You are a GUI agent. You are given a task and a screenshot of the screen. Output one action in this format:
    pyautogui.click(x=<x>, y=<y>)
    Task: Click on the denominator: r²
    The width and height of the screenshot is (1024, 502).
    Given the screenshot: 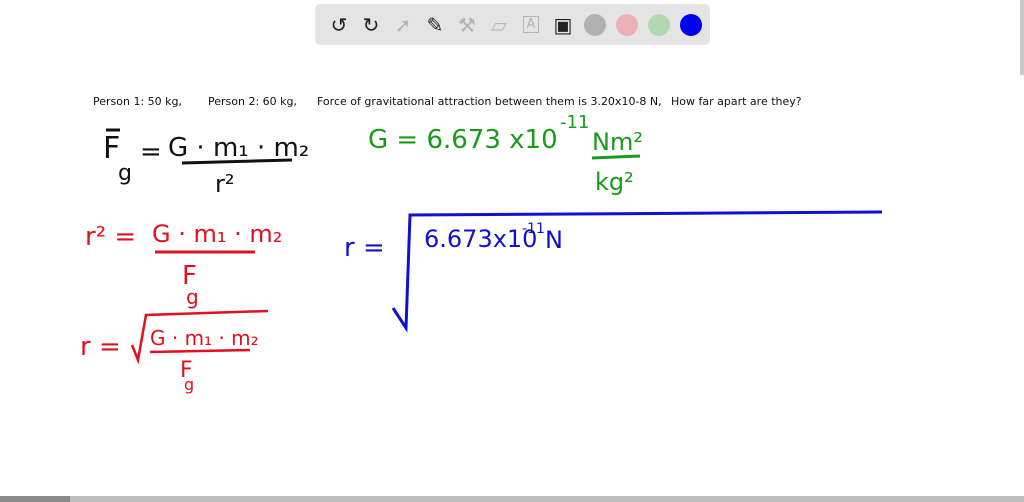 What is the action you would take?
    pyautogui.click(x=225, y=184)
    